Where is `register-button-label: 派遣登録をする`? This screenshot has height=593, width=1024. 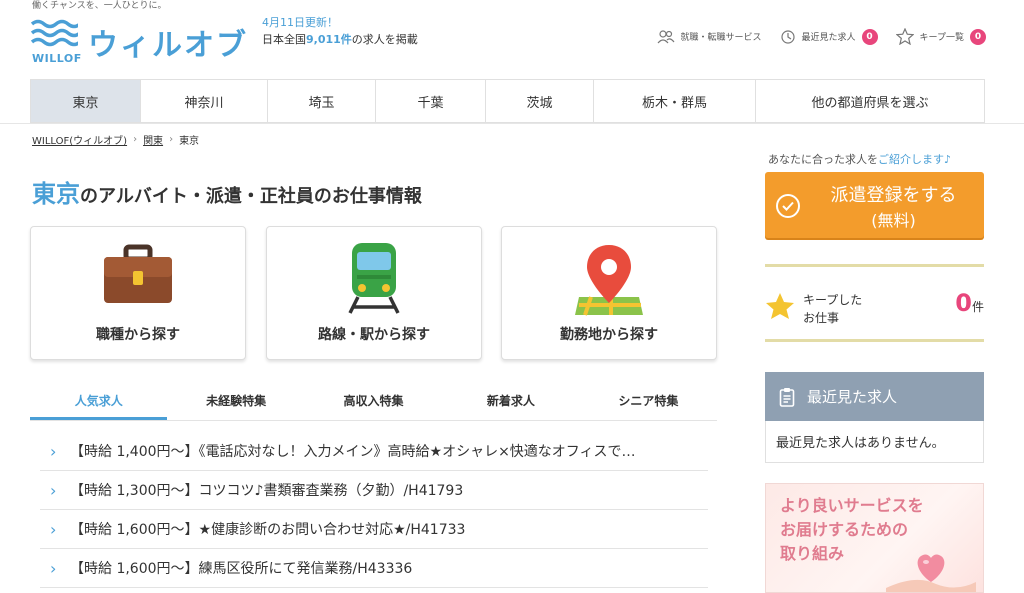 register-button-label: 派遣登録をする is located at coordinates (893, 195).